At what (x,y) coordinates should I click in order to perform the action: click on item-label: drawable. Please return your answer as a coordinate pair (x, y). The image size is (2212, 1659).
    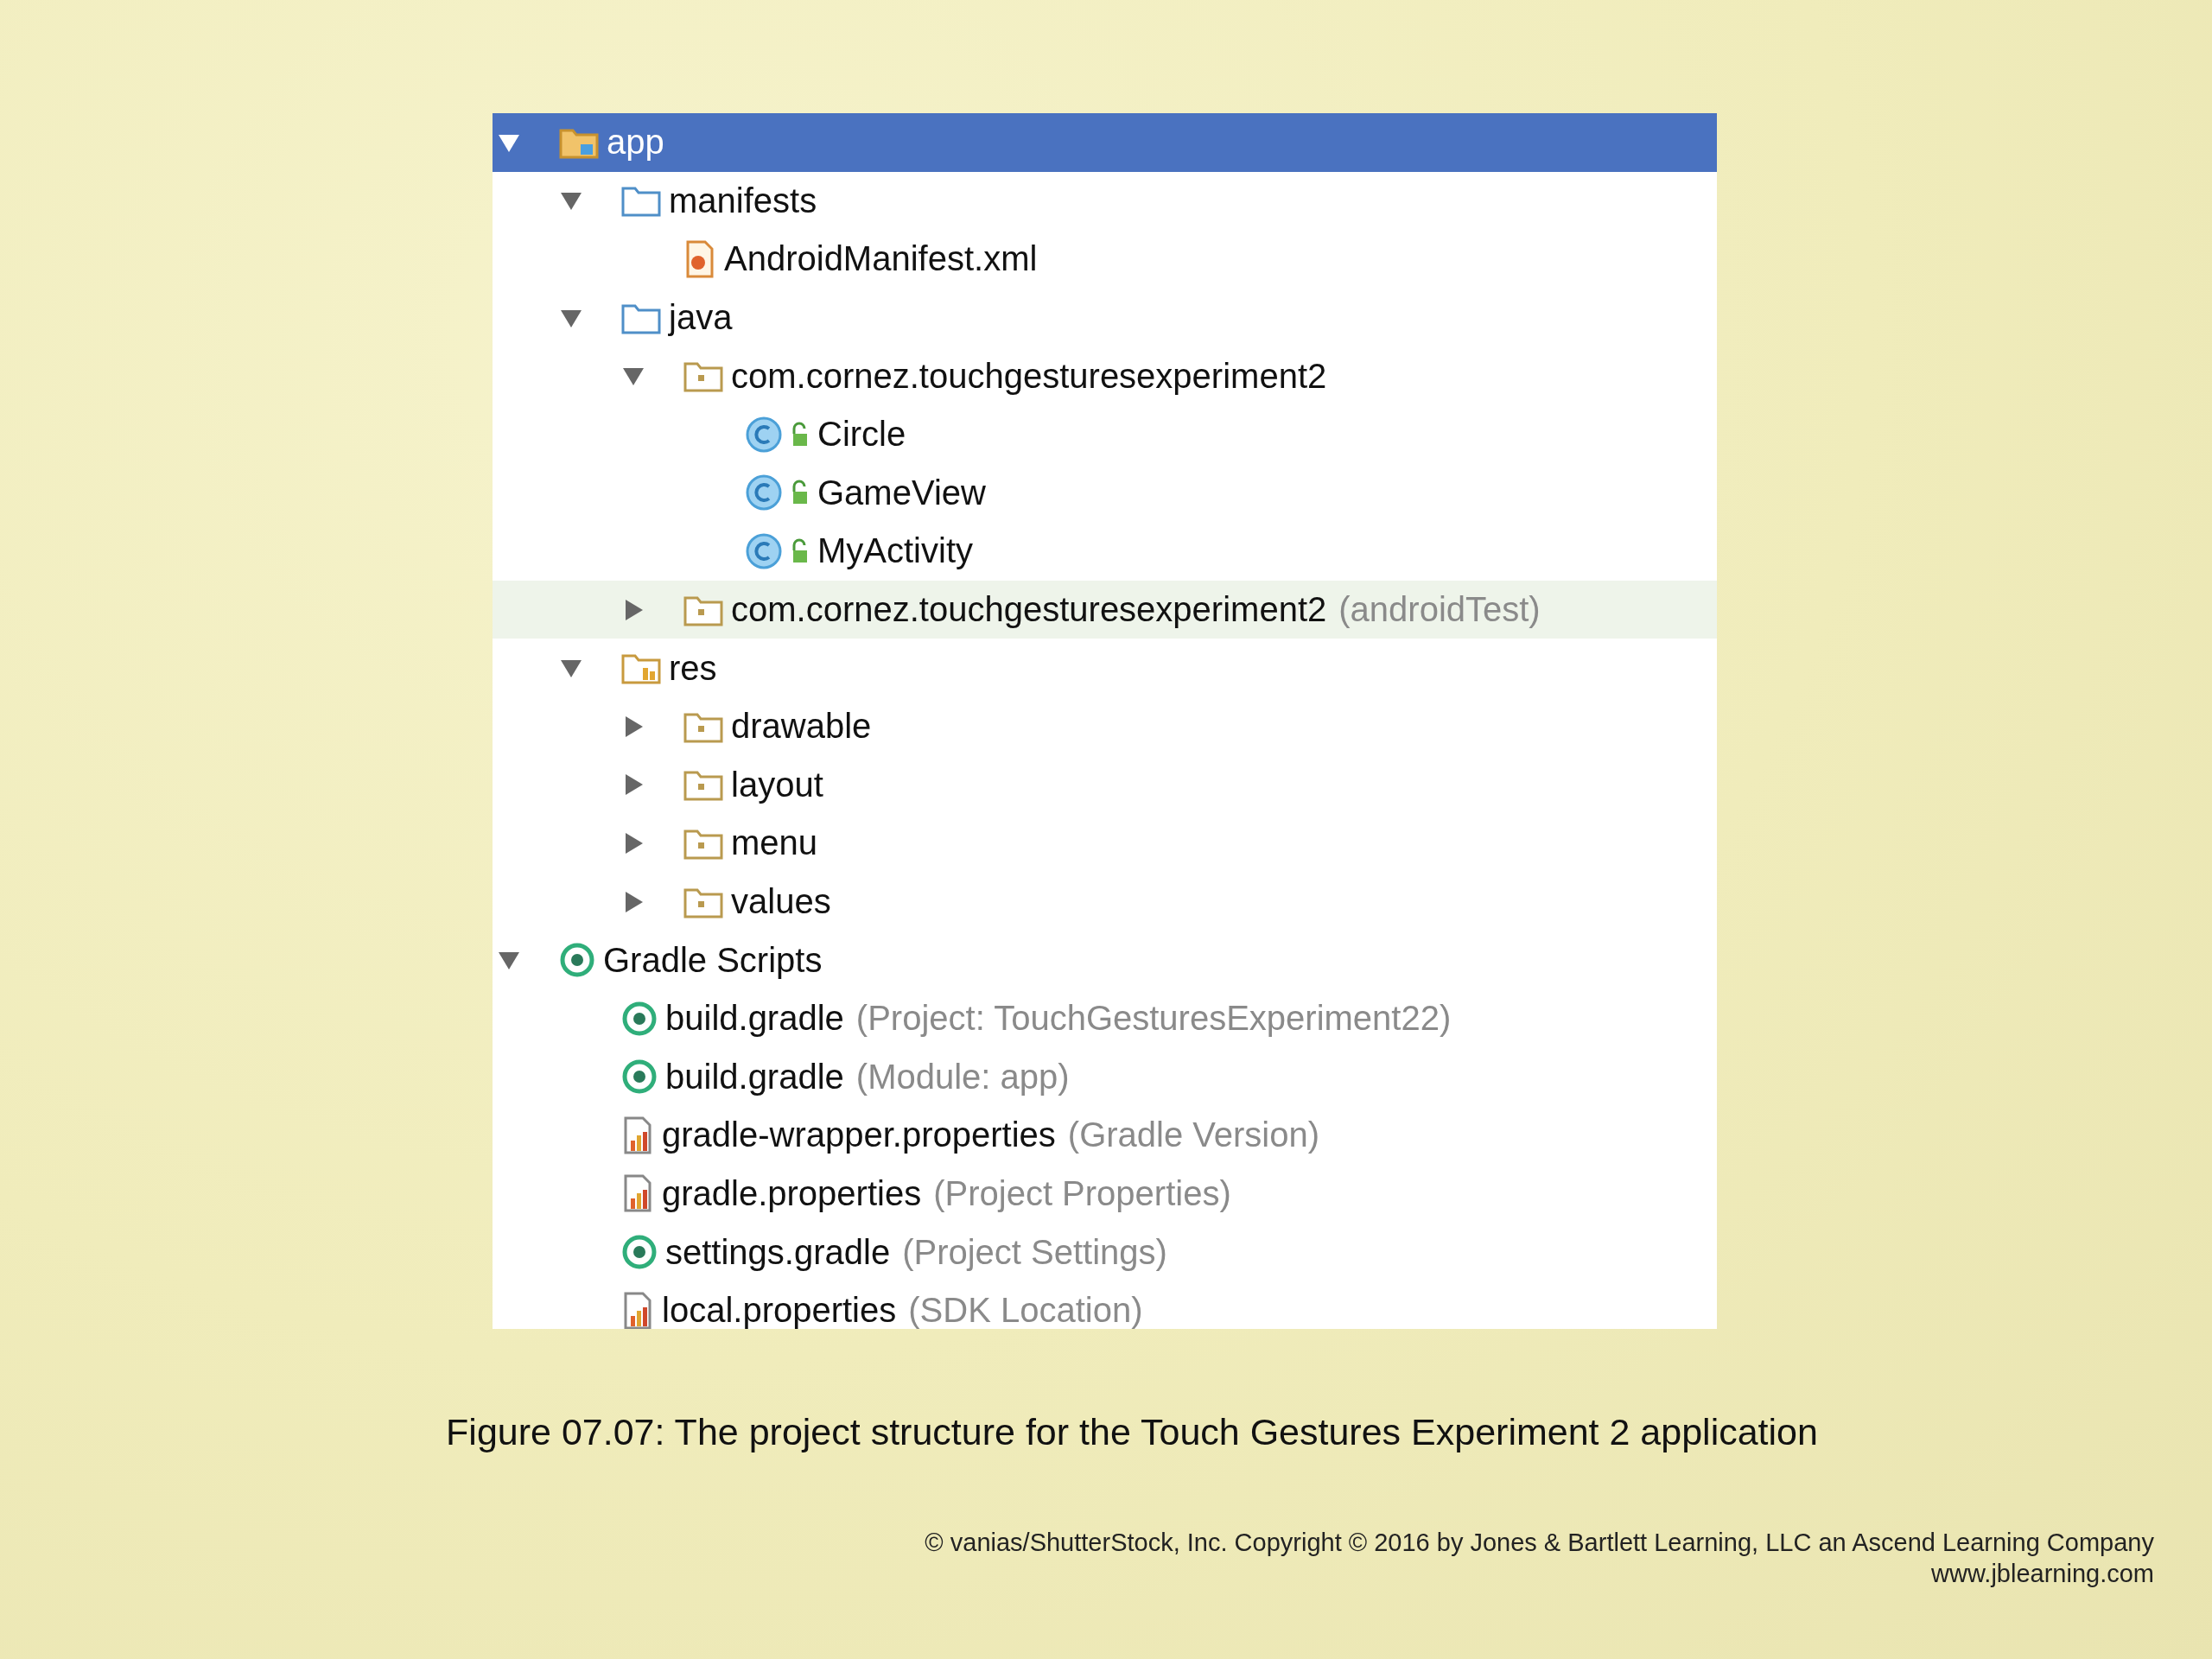
    Looking at the image, I should click on (801, 727).